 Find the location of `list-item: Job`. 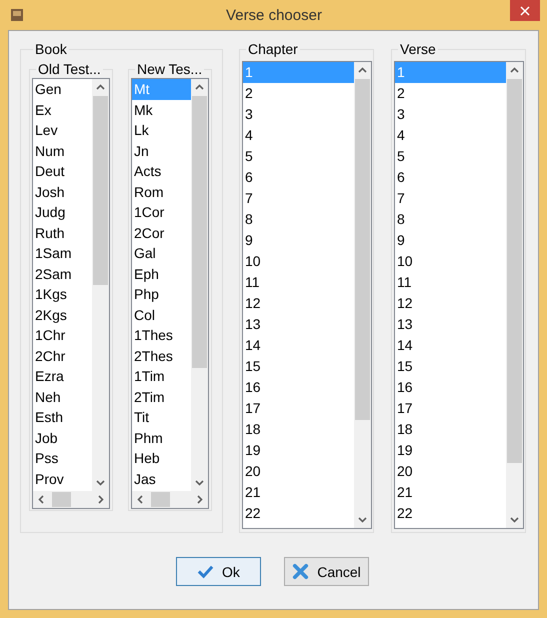

list-item: Job is located at coordinates (62, 438).